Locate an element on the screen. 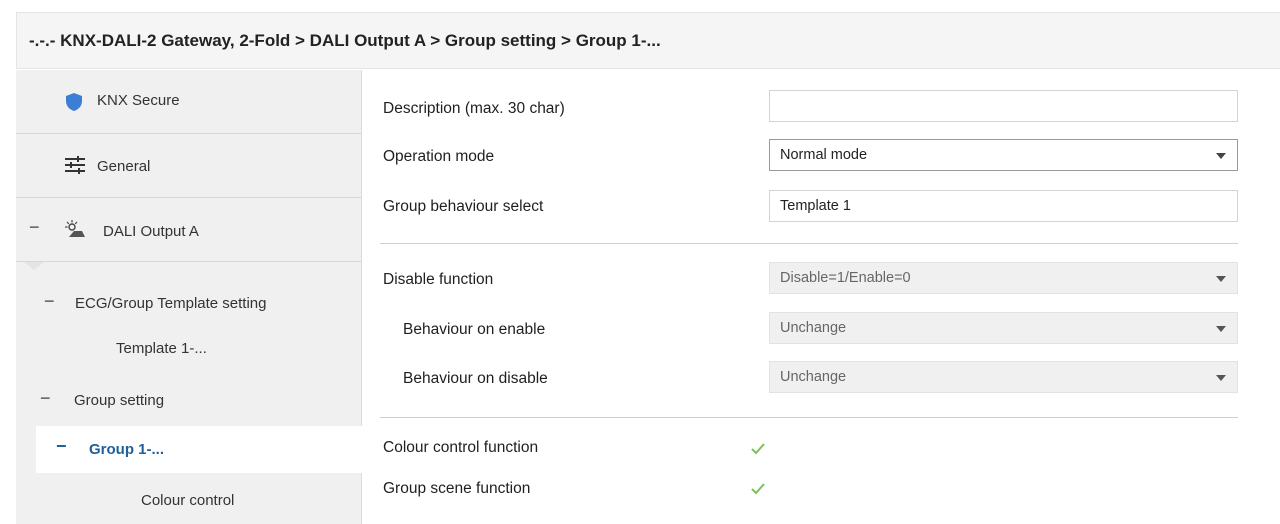 The image size is (1280, 524). description-label: Description (max. 30 char) is located at coordinates (474, 108).